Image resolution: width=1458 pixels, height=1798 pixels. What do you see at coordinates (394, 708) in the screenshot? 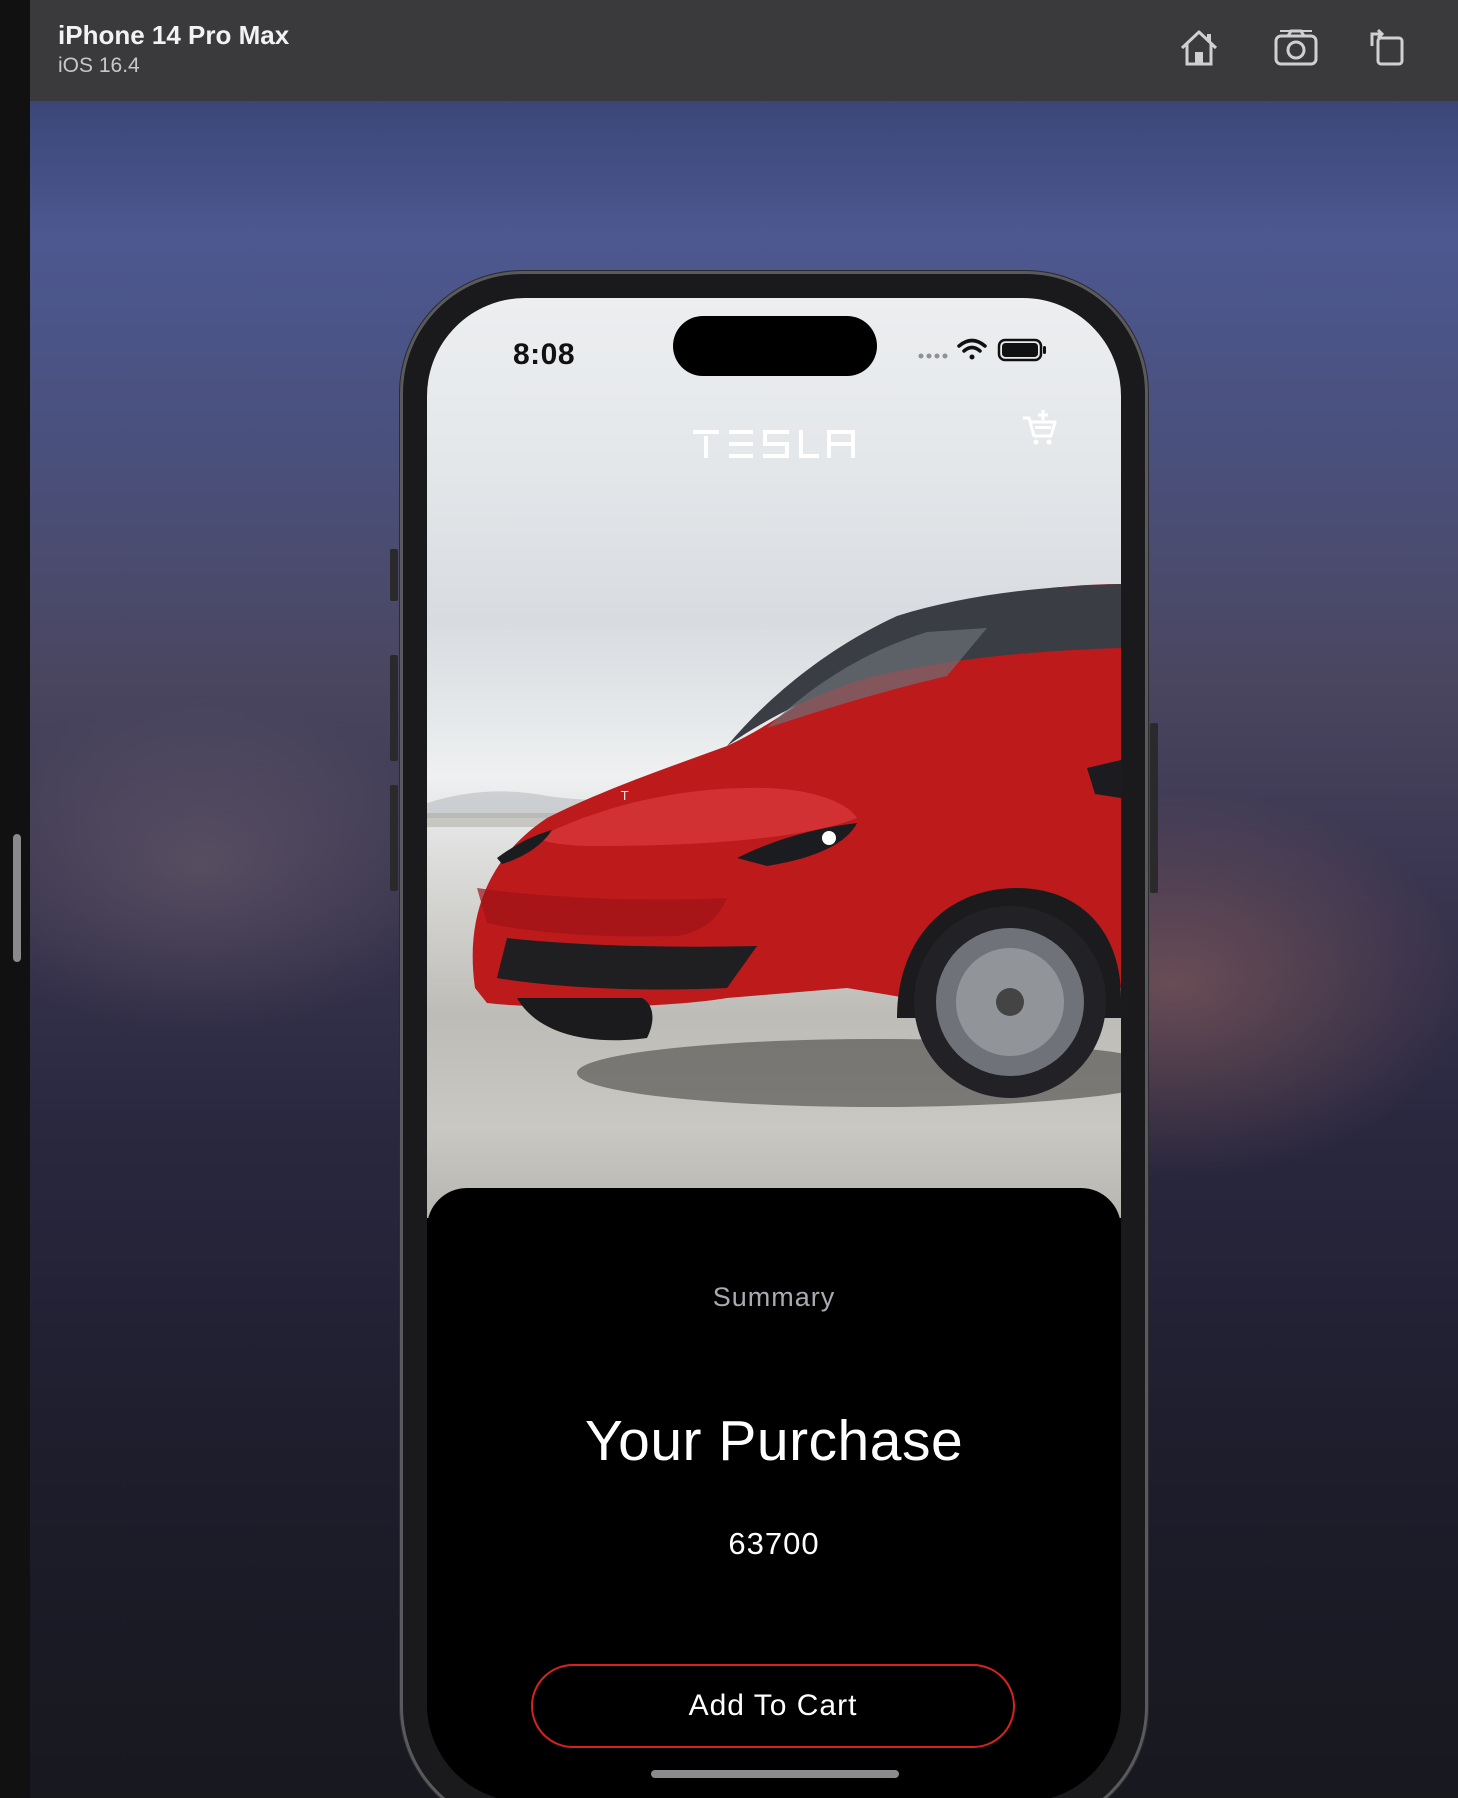
I see `volume-up-button` at bounding box center [394, 708].